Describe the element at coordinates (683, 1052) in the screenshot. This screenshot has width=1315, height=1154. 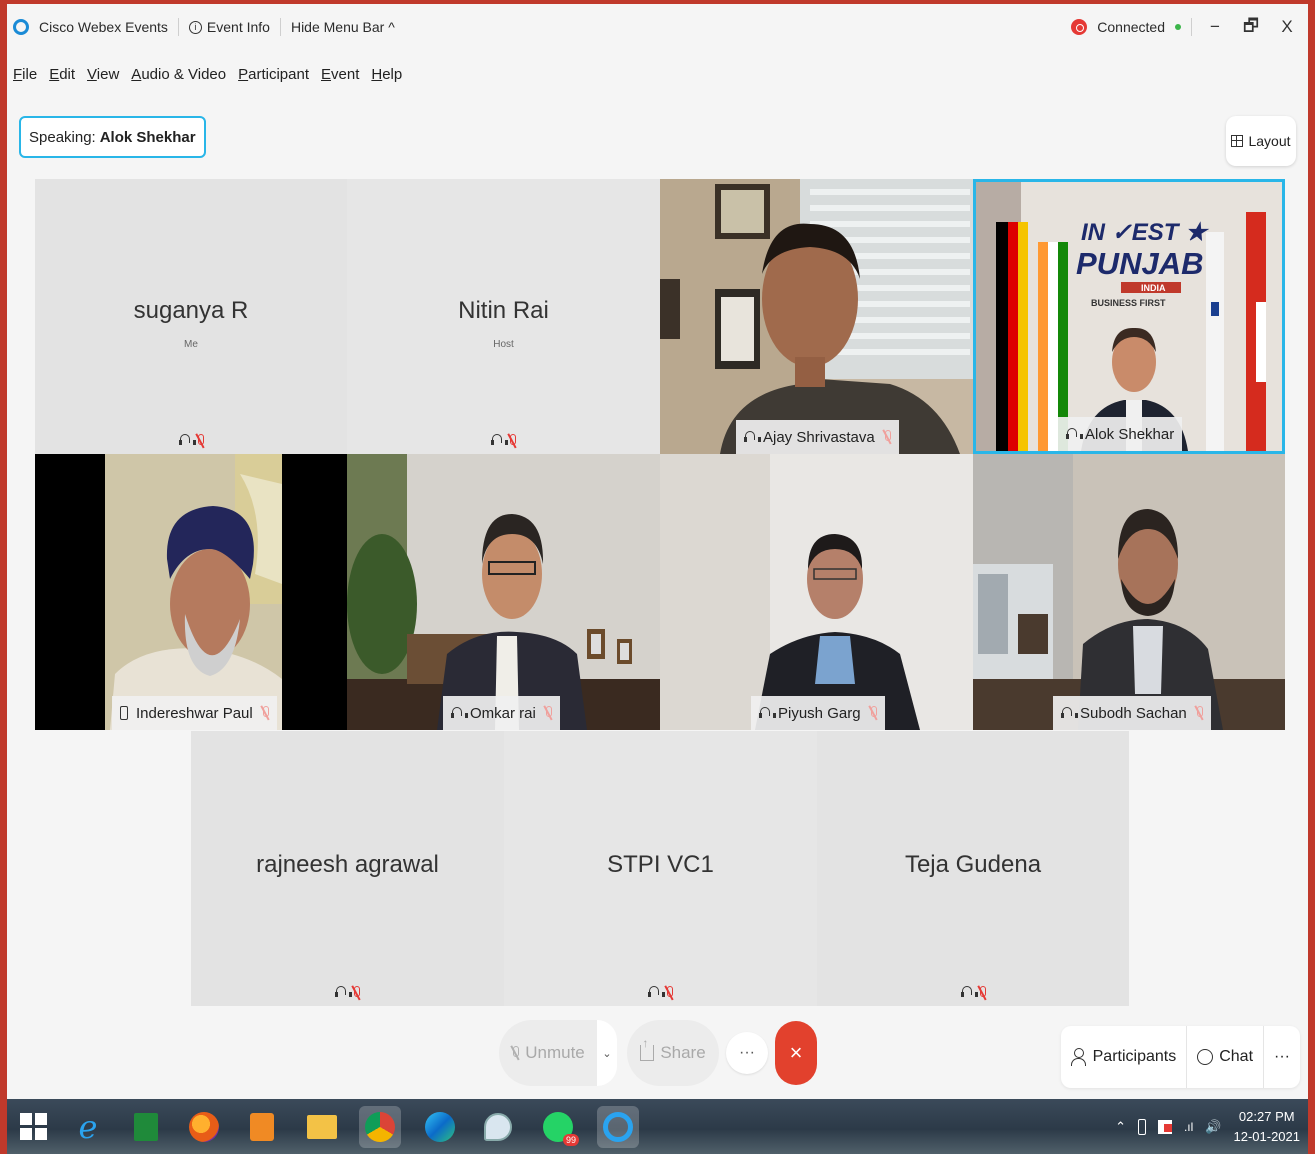
I see `share-label: Share` at that location.